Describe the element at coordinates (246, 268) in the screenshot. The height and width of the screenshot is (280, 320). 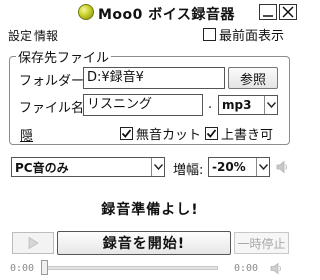
I see `end-time: 0:00` at that location.